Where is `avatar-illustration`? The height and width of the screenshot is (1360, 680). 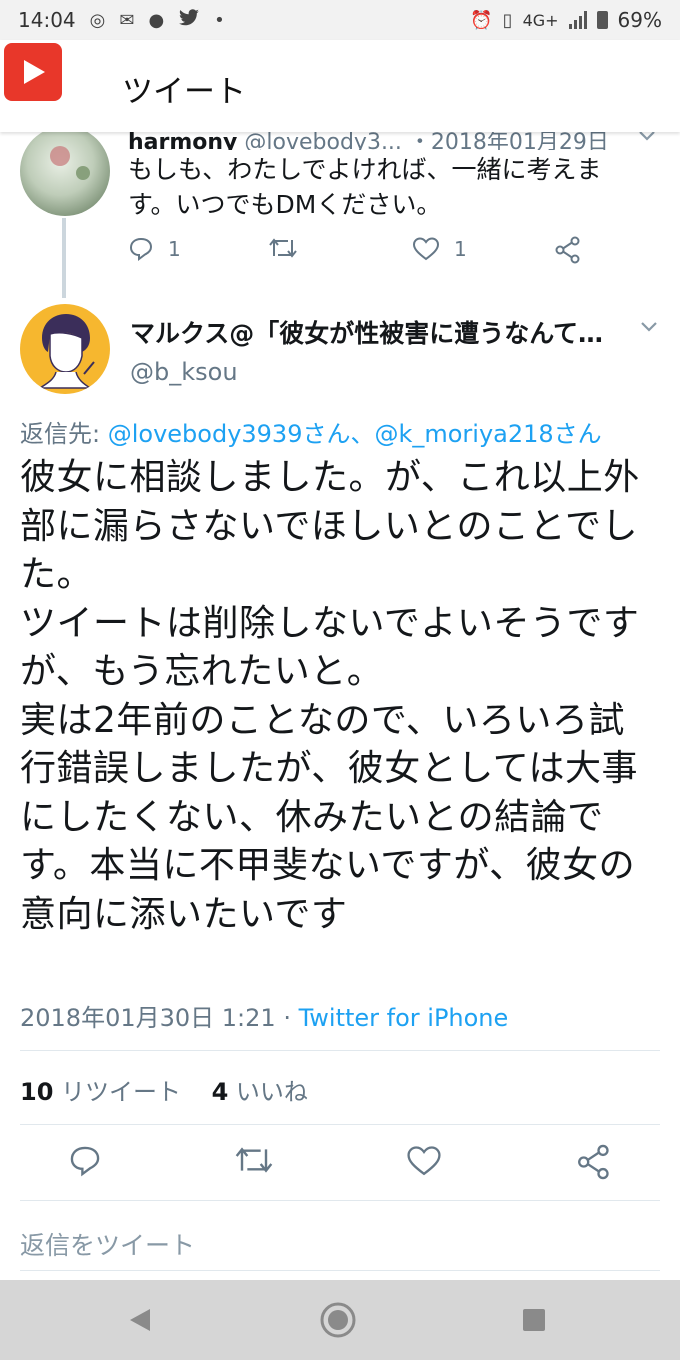
avatar-illustration is located at coordinates (66, 351).